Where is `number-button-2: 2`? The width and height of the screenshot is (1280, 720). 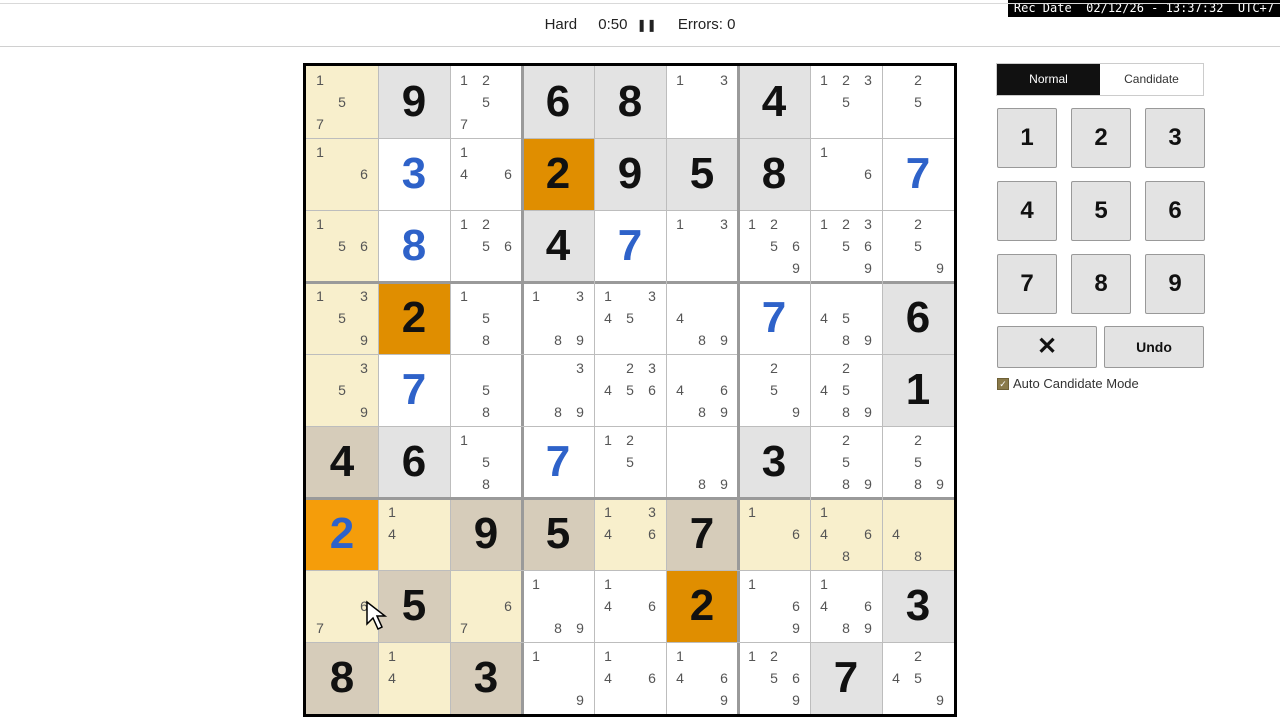 number-button-2: 2 is located at coordinates (1101, 138).